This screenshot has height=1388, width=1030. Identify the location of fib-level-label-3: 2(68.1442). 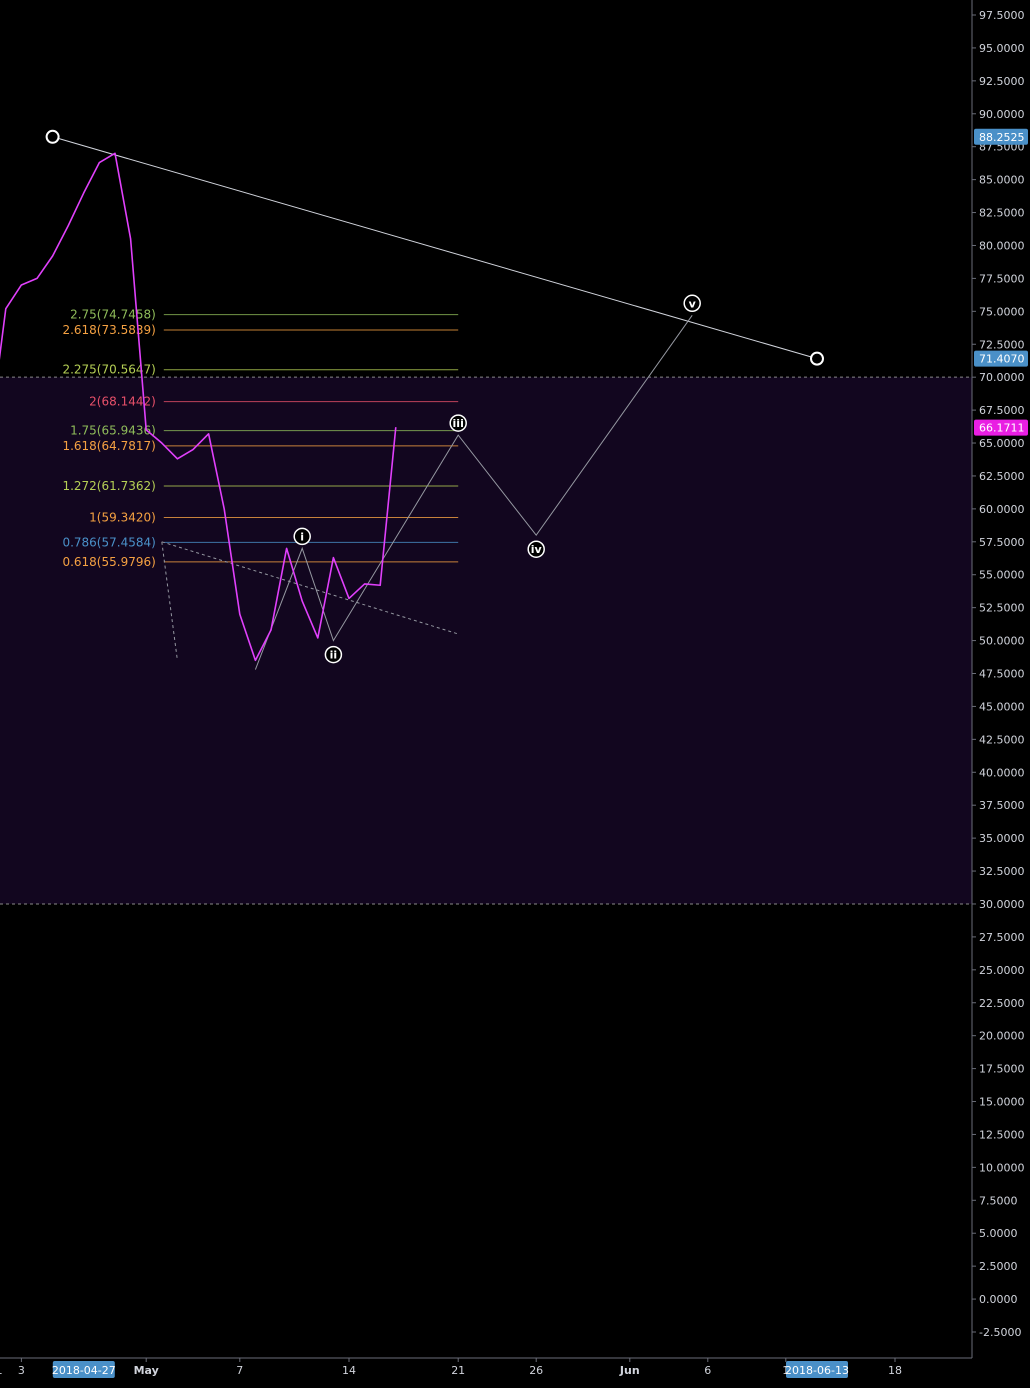
(122, 402).